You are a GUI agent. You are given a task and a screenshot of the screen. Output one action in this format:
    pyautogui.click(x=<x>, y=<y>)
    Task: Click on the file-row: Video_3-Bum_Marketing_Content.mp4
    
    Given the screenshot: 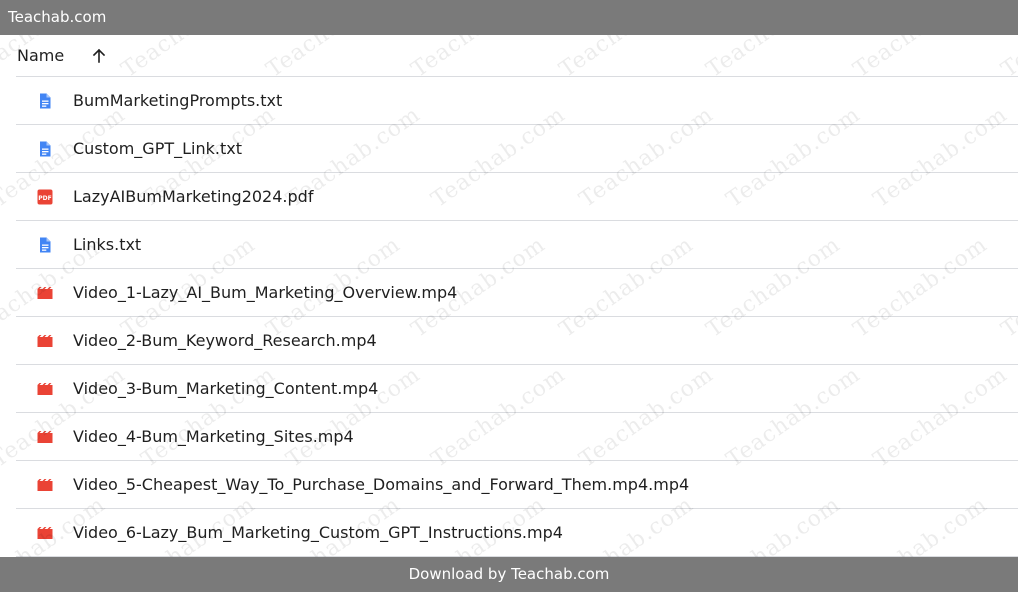 What is the action you would take?
    pyautogui.click(x=517, y=389)
    